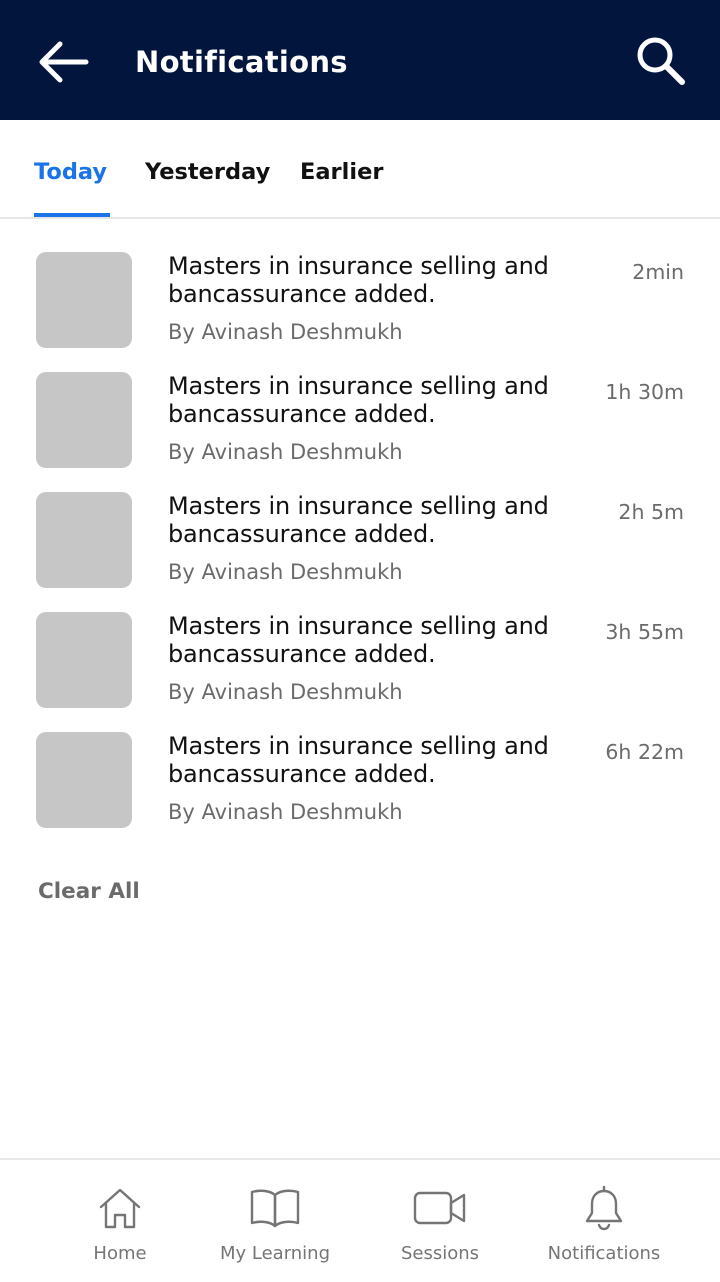 This screenshot has height=1282, width=720. I want to click on page-title: Notifications, so click(241, 62).